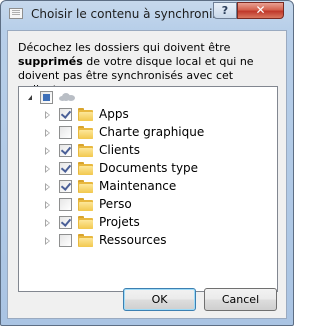 The height and width of the screenshot is (326, 320). What do you see at coordinates (260, 10) in the screenshot?
I see `close-button: ✕` at bounding box center [260, 10].